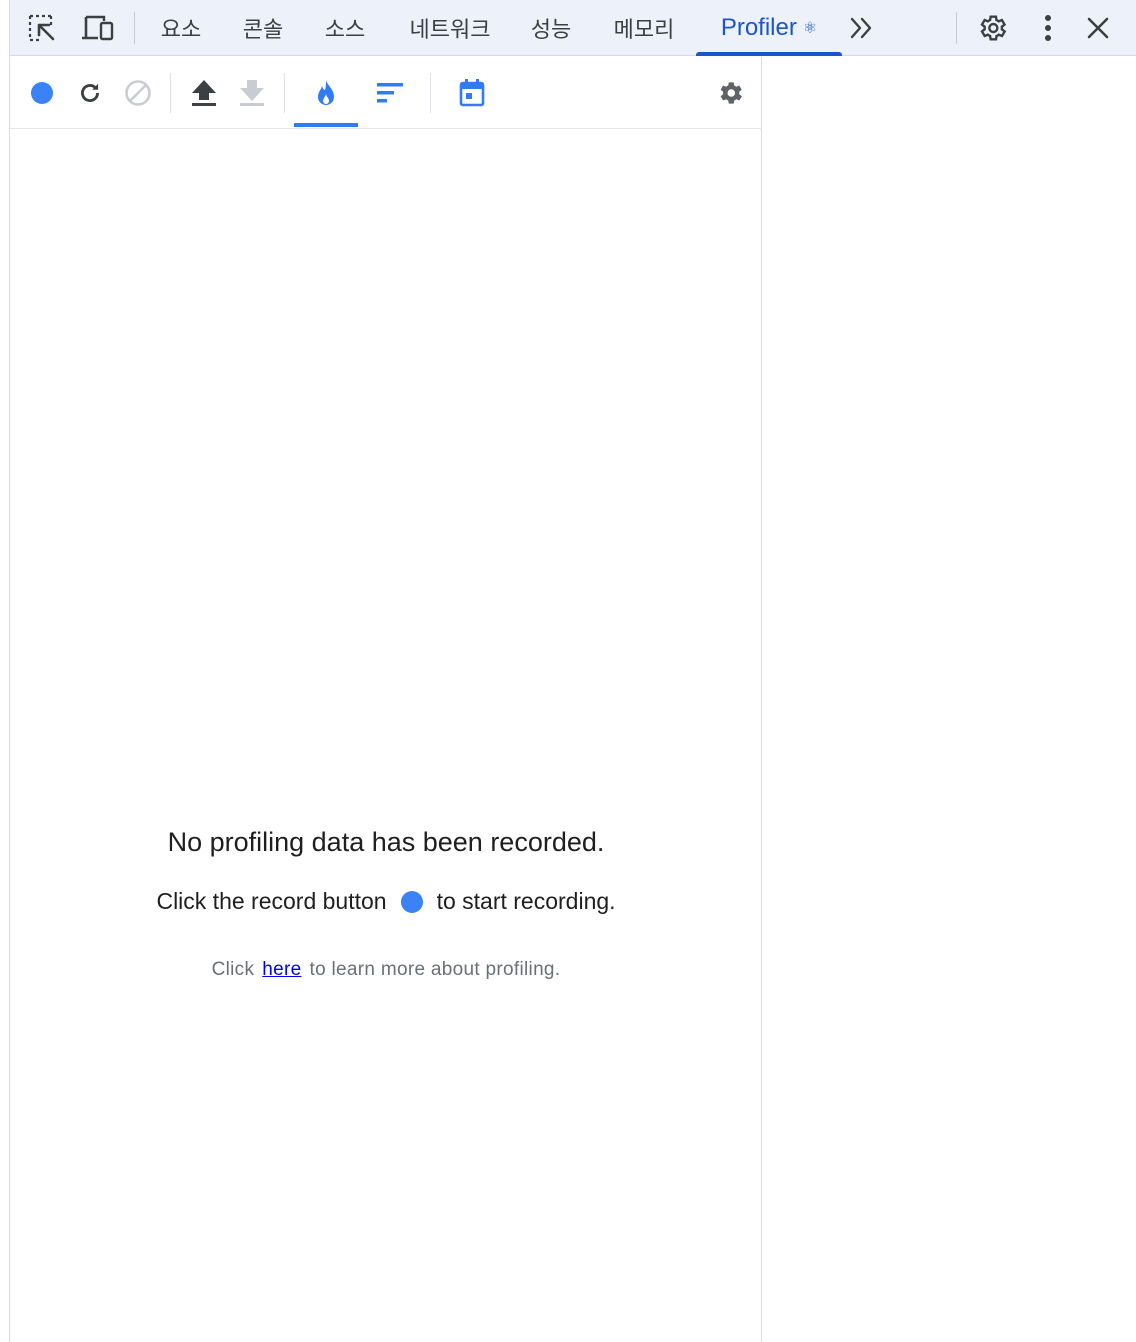 The width and height of the screenshot is (1136, 1342). Describe the element at coordinates (263, 28) in the screenshot. I see `tab-console: 콘솔` at that location.